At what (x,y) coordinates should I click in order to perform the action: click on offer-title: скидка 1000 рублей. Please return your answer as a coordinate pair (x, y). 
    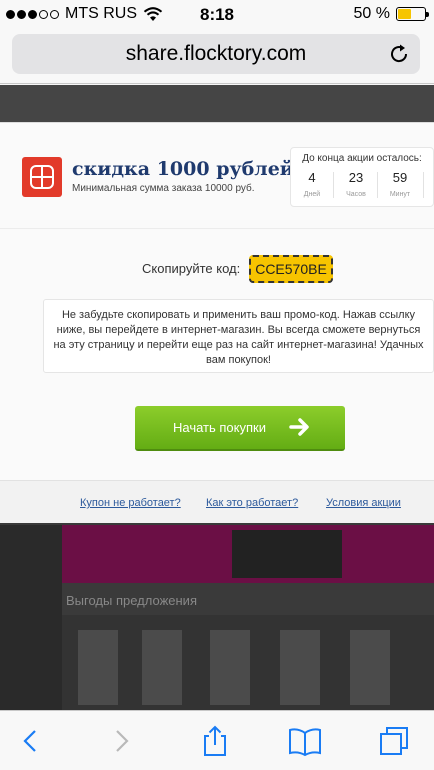
    Looking at the image, I should click on (183, 169).